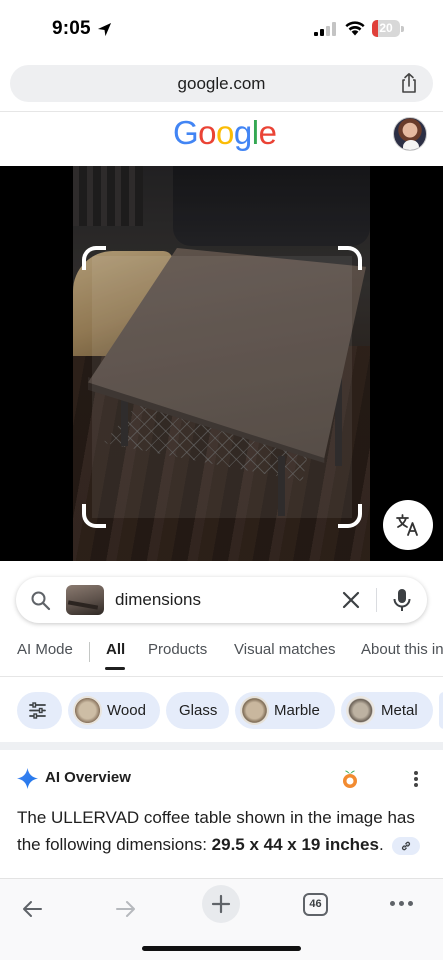 The image size is (443, 960). What do you see at coordinates (315, 904) in the screenshot?
I see `tab-switcher-button: 46` at bounding box center [315, 904].